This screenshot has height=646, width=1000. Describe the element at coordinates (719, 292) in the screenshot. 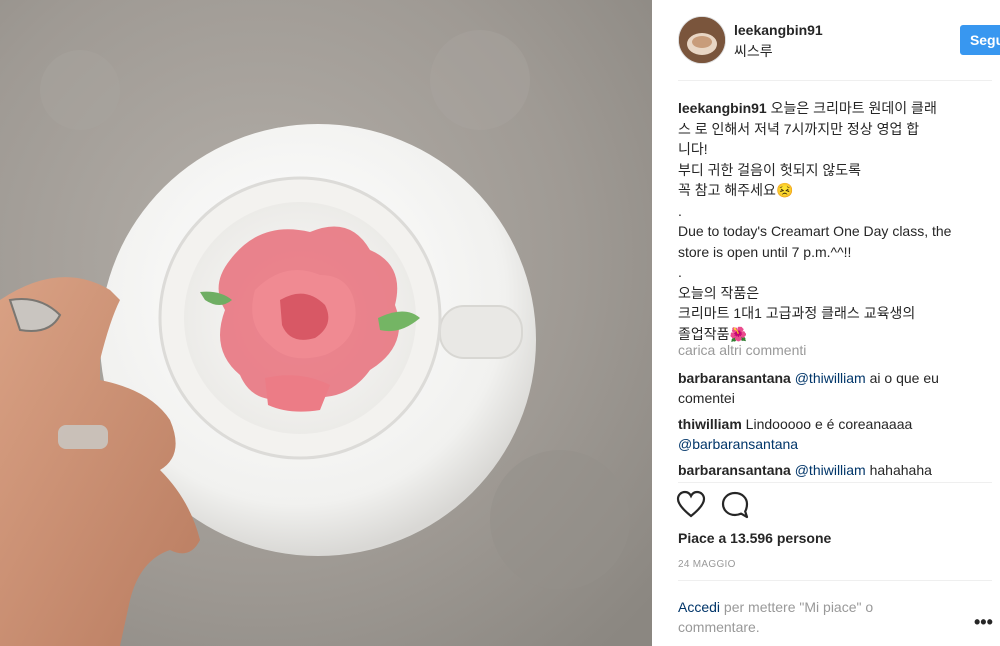

I see `caption-line: 오늘의 작품은` at that location.